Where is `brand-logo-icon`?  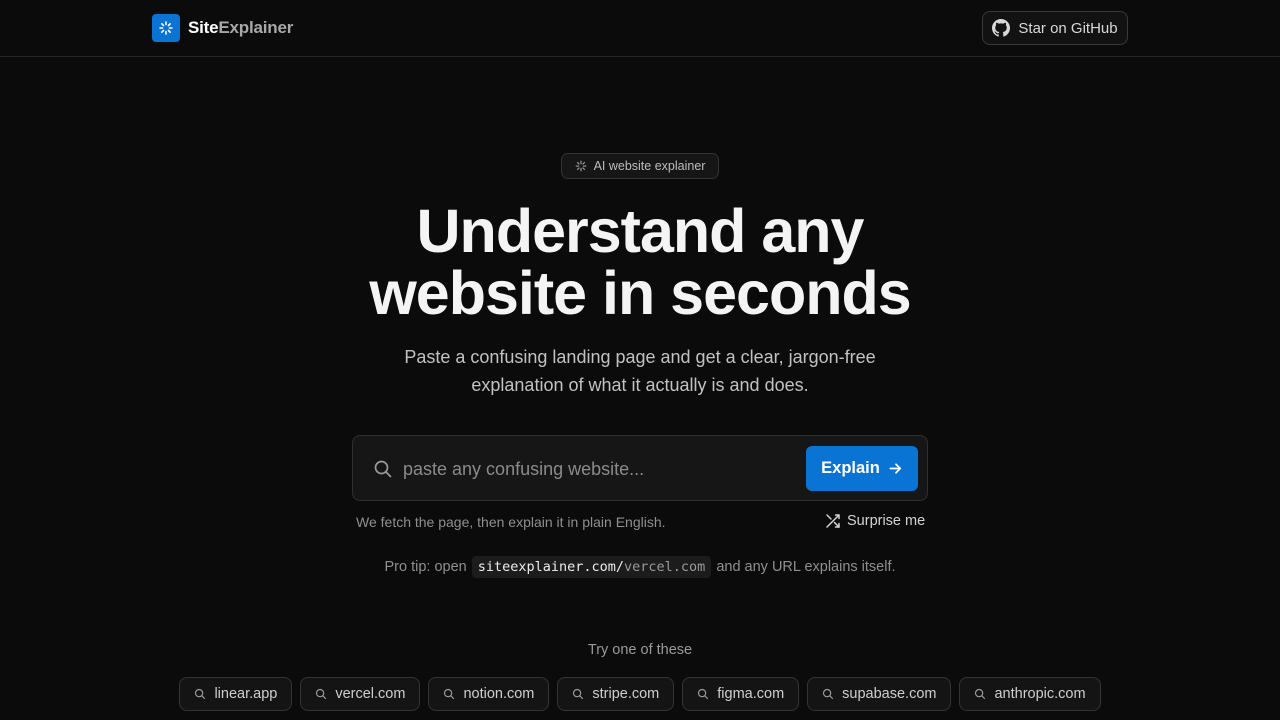 brand-logo-icon is located at coordinates (166, 28).